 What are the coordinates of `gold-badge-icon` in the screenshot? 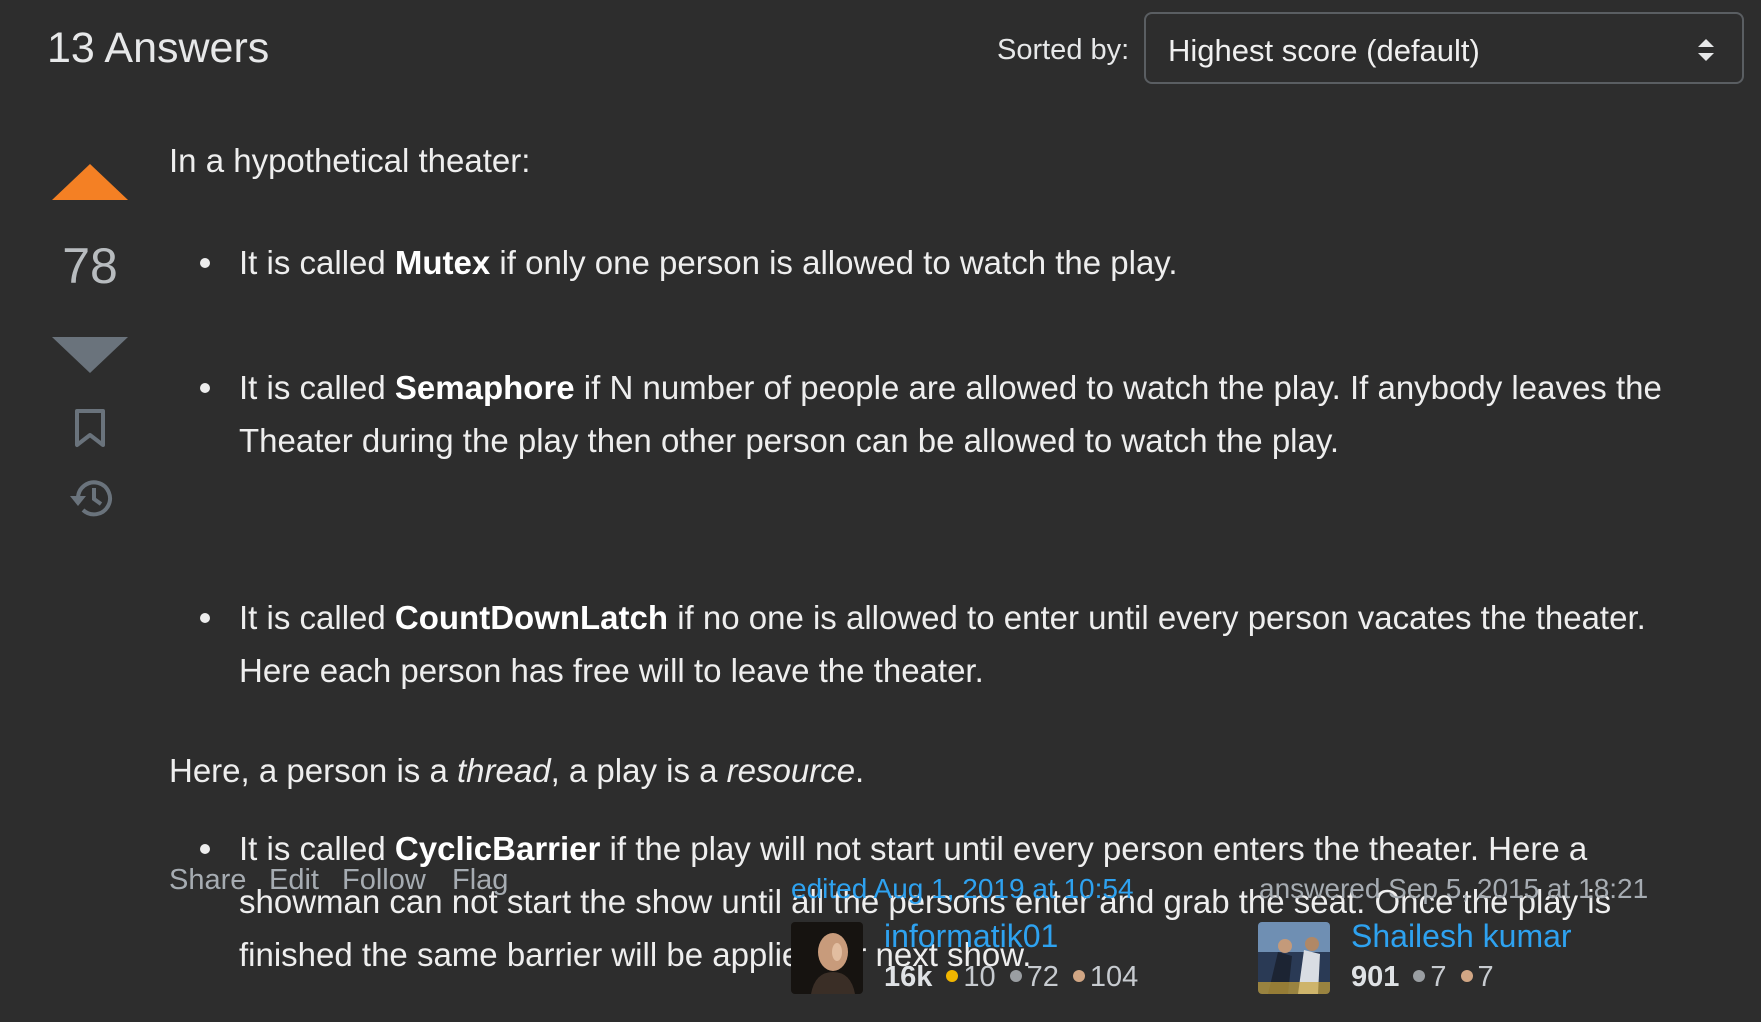 It's located at (952, 976).